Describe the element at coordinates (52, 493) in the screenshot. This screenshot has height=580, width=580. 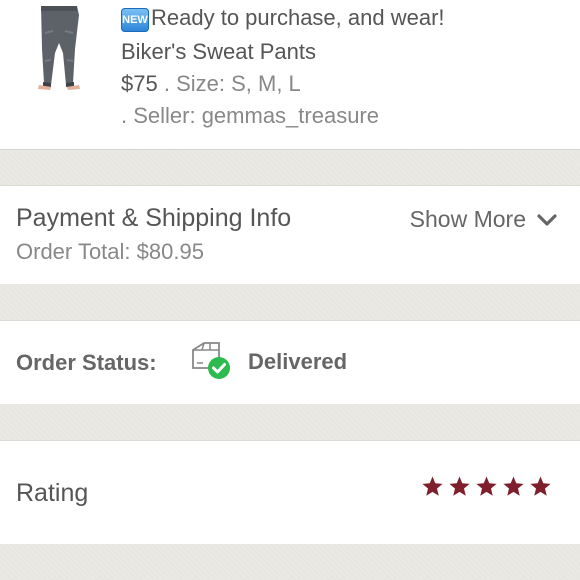
I see `rating-label: Rating` at that location.